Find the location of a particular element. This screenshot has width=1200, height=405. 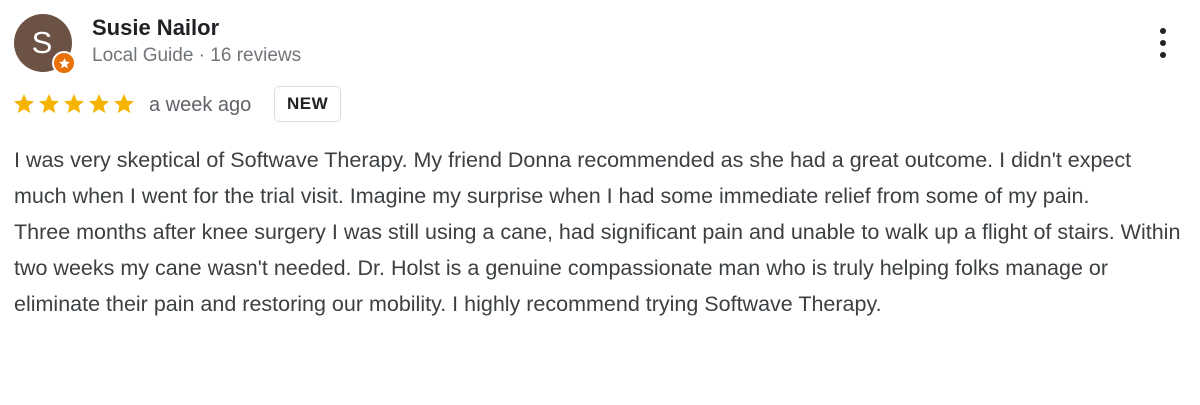

star-rating is located at coordinates (74, 104).